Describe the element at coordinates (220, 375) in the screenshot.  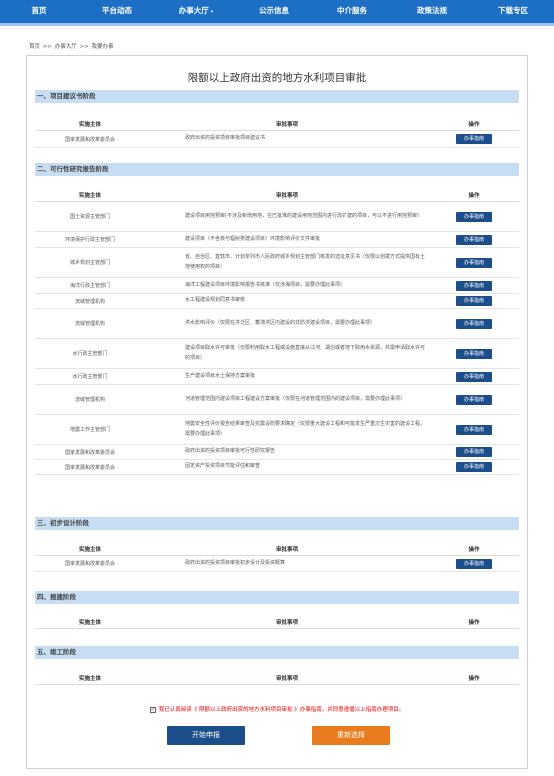
I see `row-item: 生产建设项目水土保持方案审批` at that location.